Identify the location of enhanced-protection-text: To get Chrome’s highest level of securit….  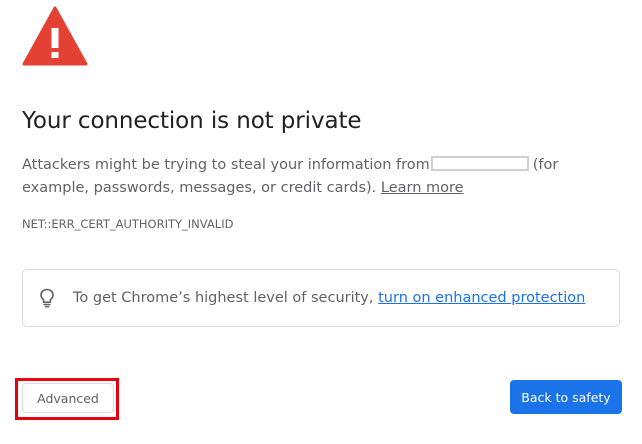
(329, 298).